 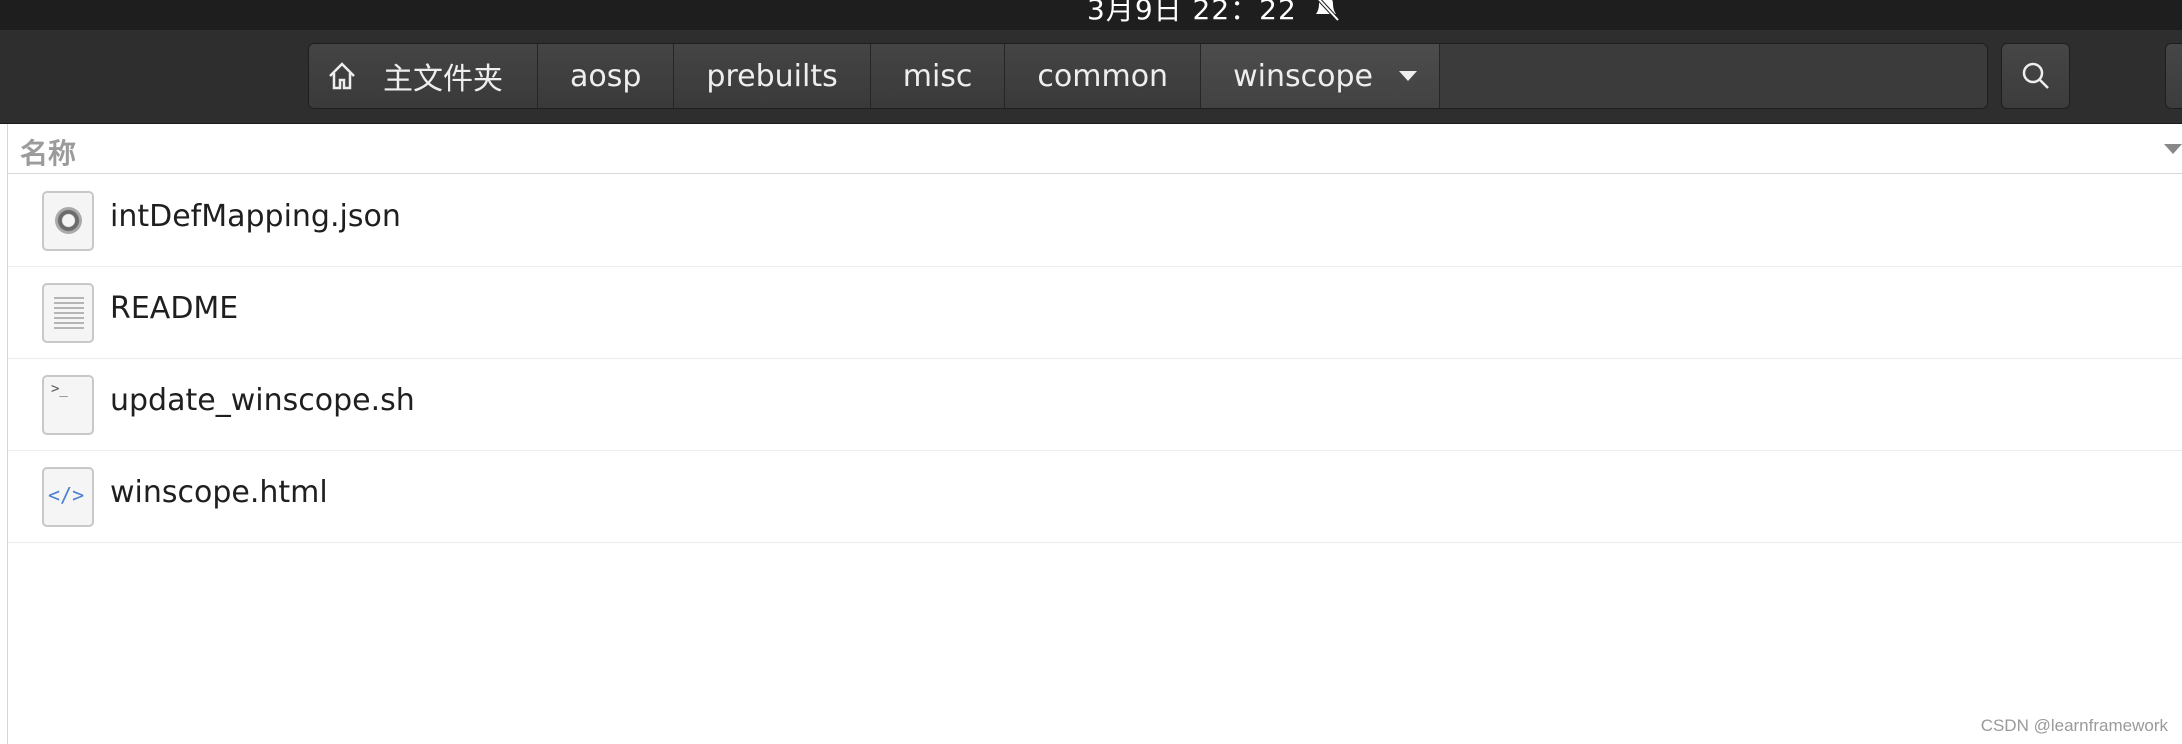 I want to click on file-name: README, so click(x=174, y=308).